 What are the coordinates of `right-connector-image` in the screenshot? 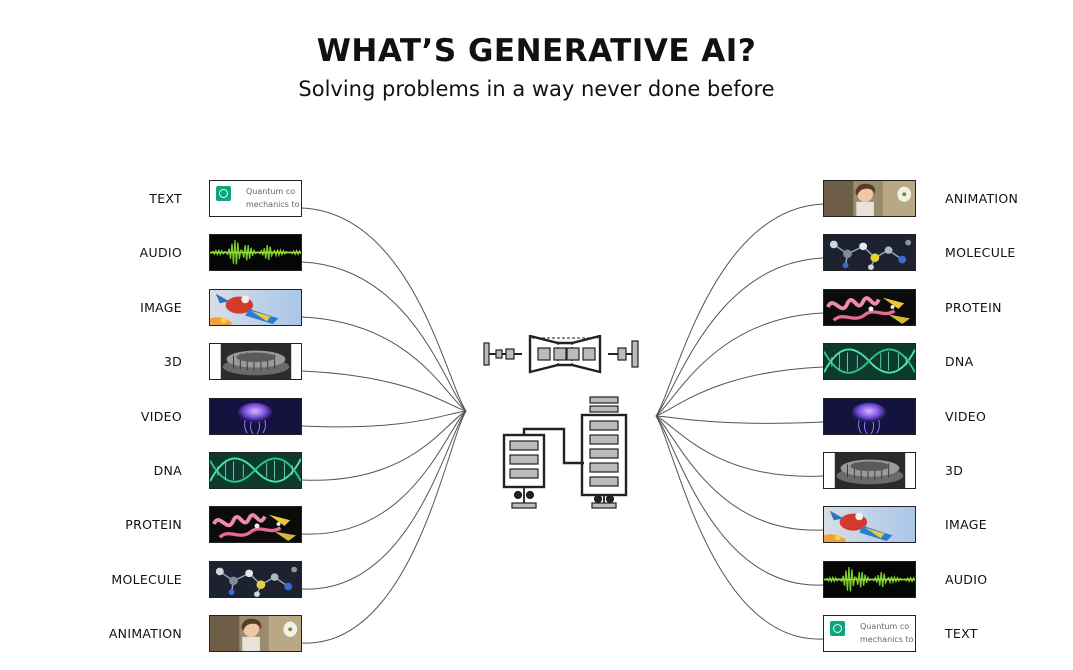 It's located at (739, 473).